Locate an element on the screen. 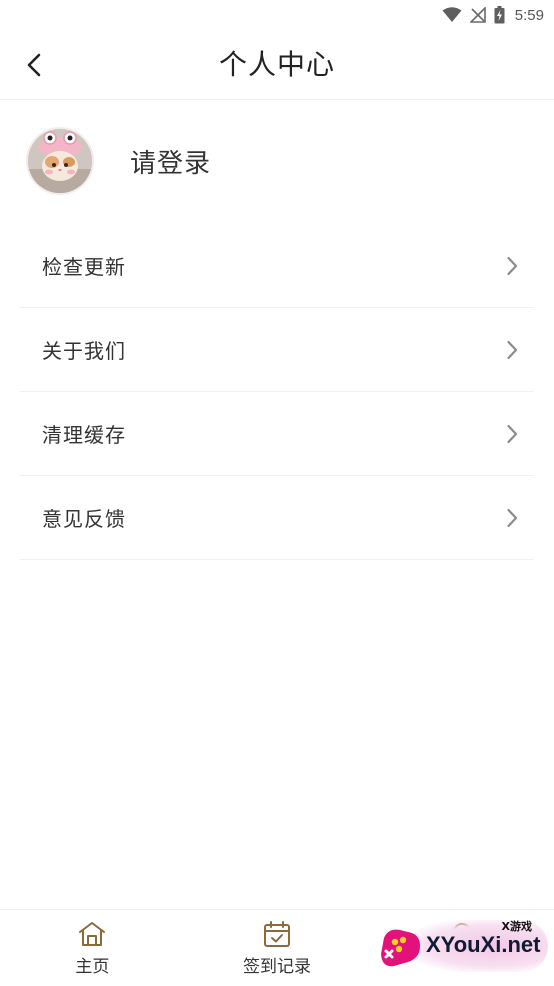  menu-item-about-us: 关于我们 is located at coordinates (277, 350).